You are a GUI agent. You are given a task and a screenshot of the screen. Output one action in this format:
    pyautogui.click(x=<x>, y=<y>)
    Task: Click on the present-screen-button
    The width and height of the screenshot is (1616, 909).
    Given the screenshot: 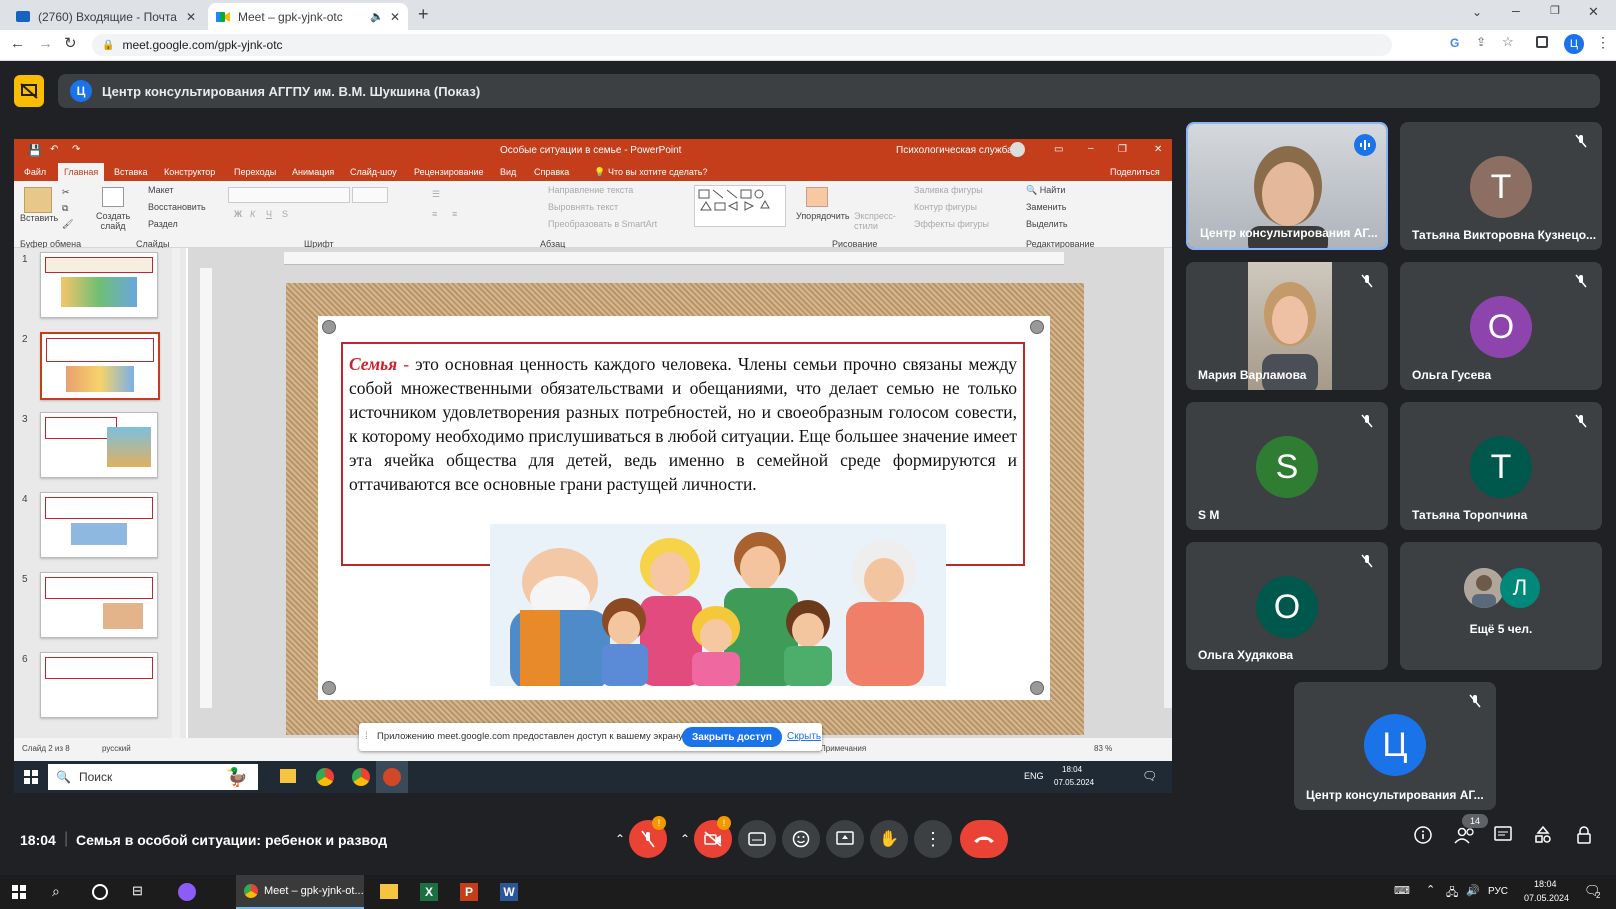 What is the action you would take?
    pyautogui.click(x=845, y=839)
    